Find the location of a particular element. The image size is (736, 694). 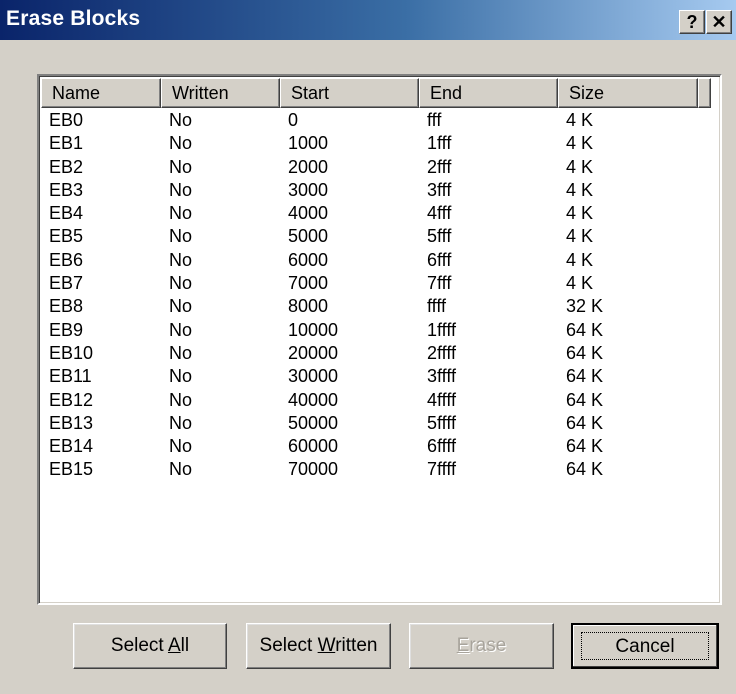

close-icon: ✕ is located at coordinates (719, 22).